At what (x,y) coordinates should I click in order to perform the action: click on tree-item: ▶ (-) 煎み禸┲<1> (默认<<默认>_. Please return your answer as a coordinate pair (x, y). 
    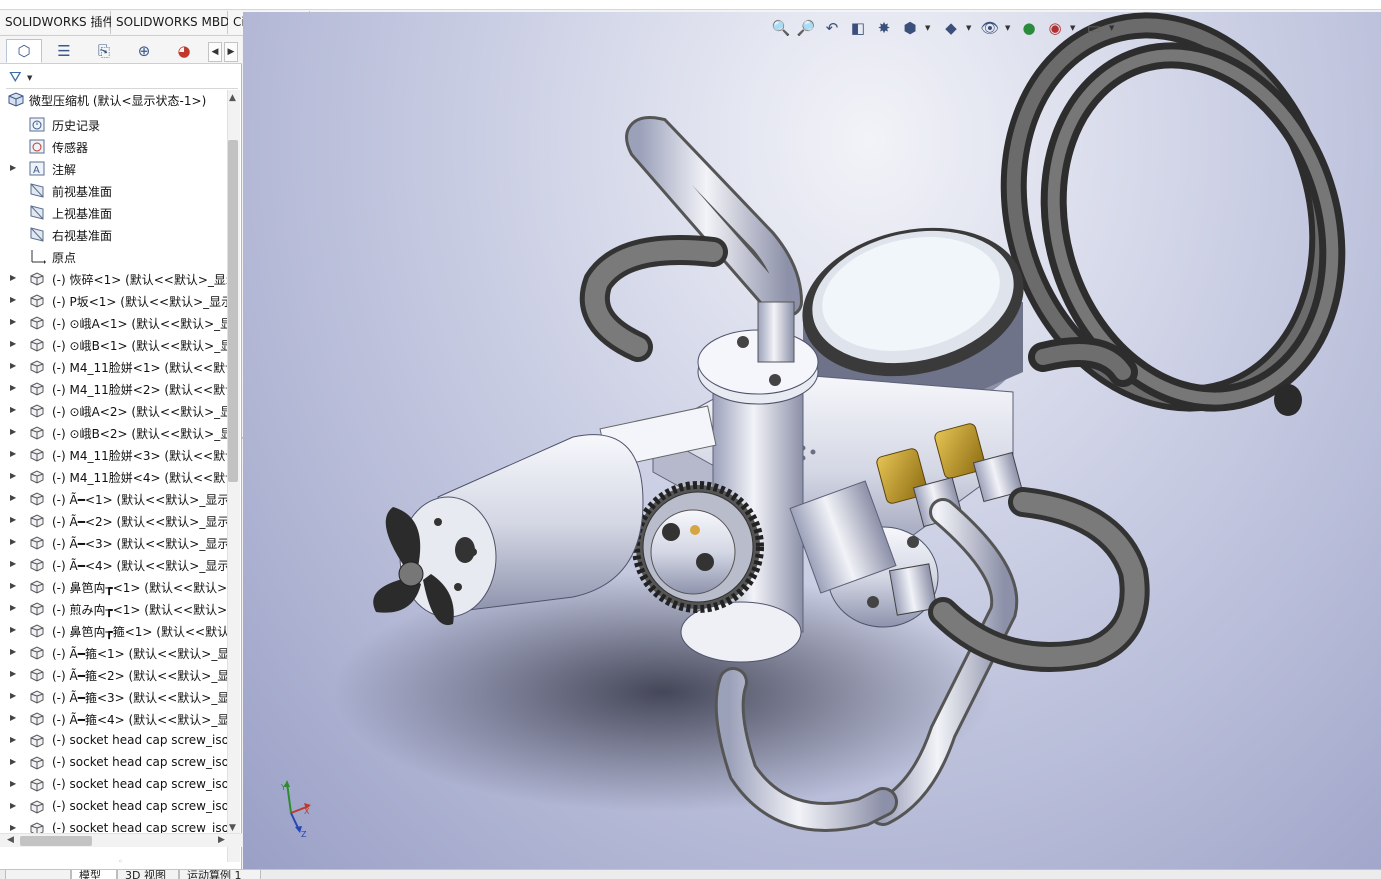
    Looking at the image, I should click on (114, 609).